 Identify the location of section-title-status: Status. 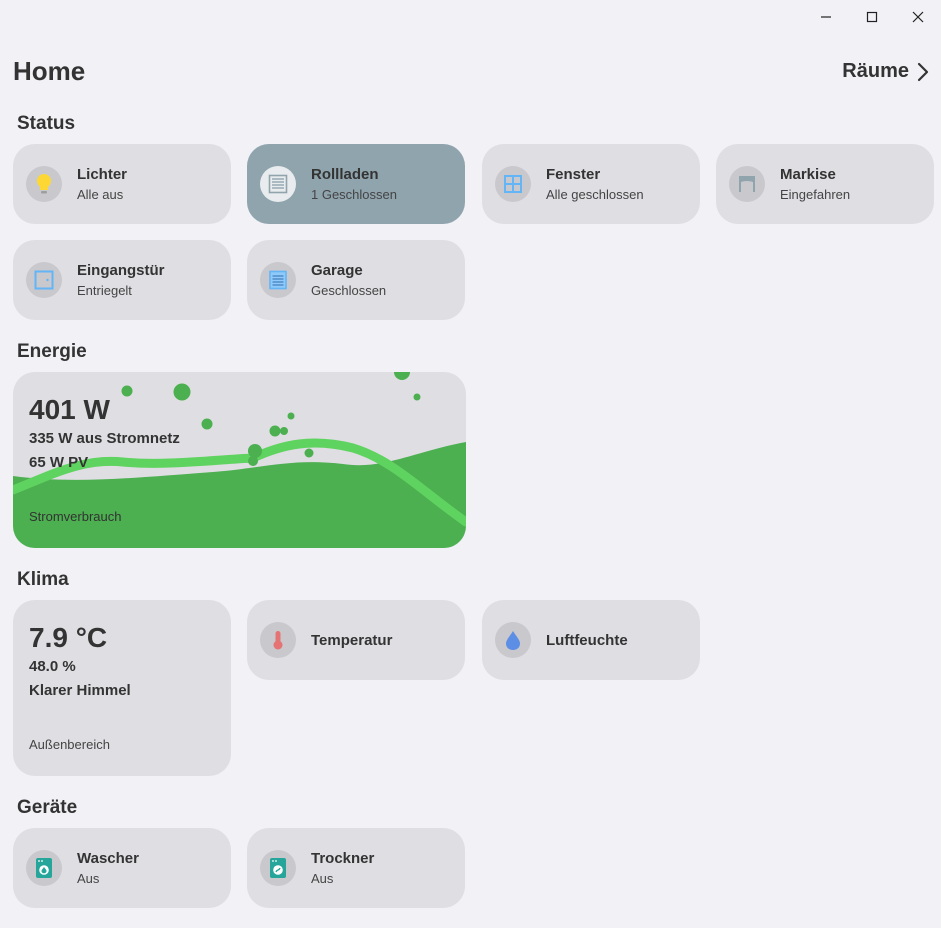
(46, 123).